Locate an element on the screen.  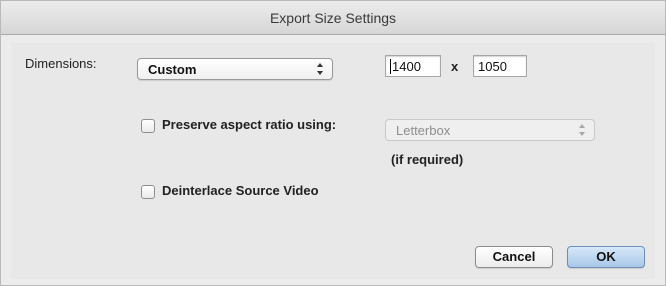
aspect-method-popup: Letterbox is located at coordinates (490, 130).